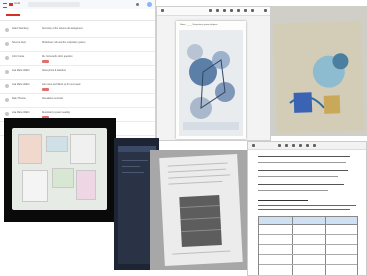  What do you see at coordinates (308, 221) in the screenshot?
I see `table-header-row` at bounding box center [308, 221].